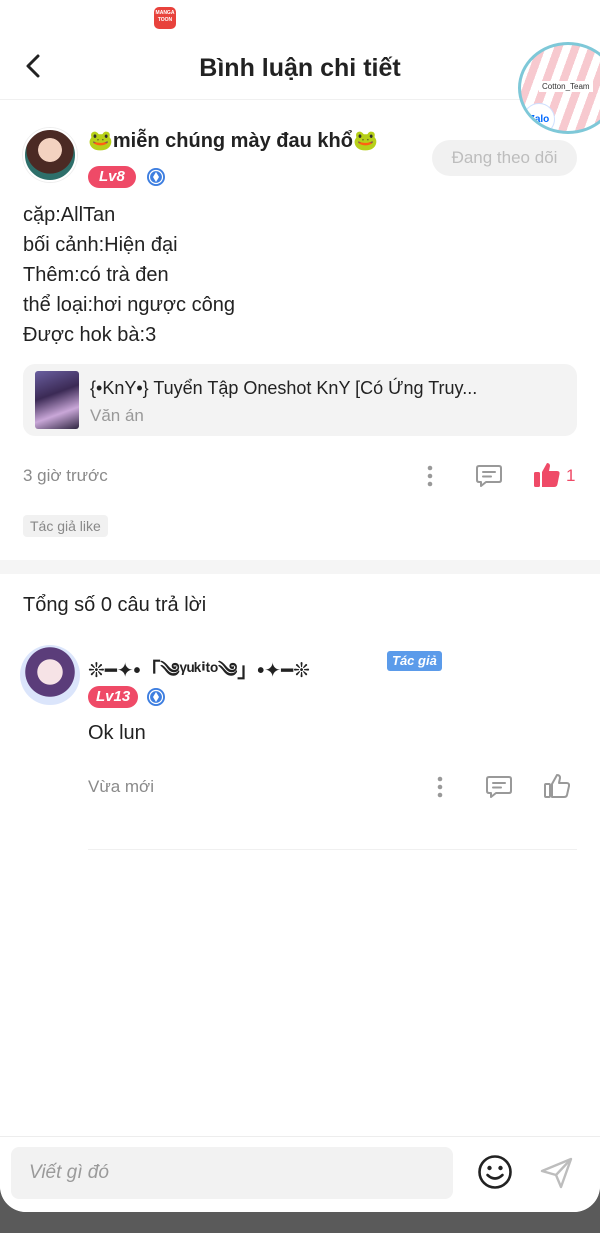 The height and width of the screenshot is (1233, 600). What do you see at coordinates (121, 786) in the screenshot?
I see `reply-time: Vừa mới` at bounding box center [121, 786].